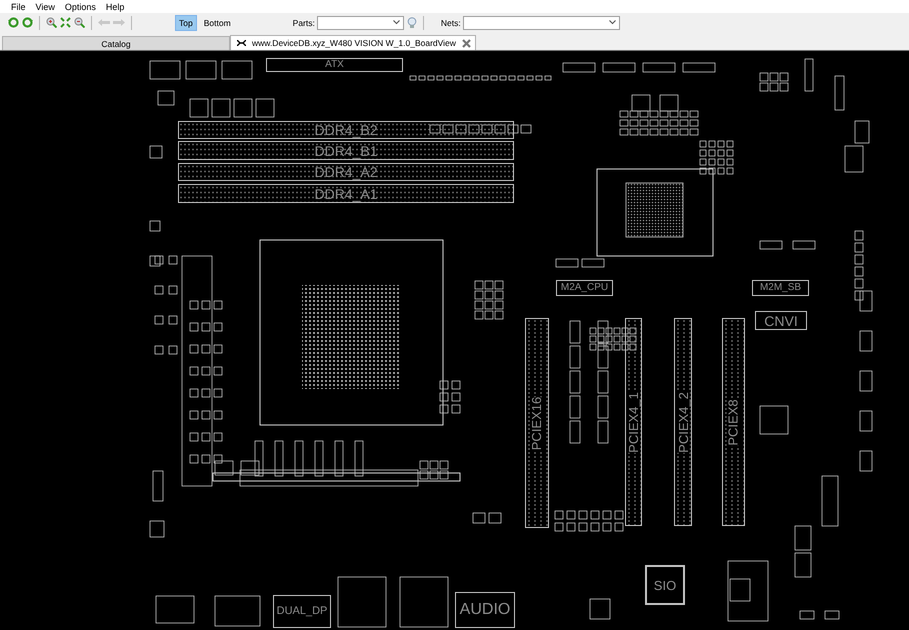 This screenshot has width=909, height=630. What do you see at coordinates (334, 65) in the screenshot?
I see `connector-outline: ATX` at bounding box center [334, 65].